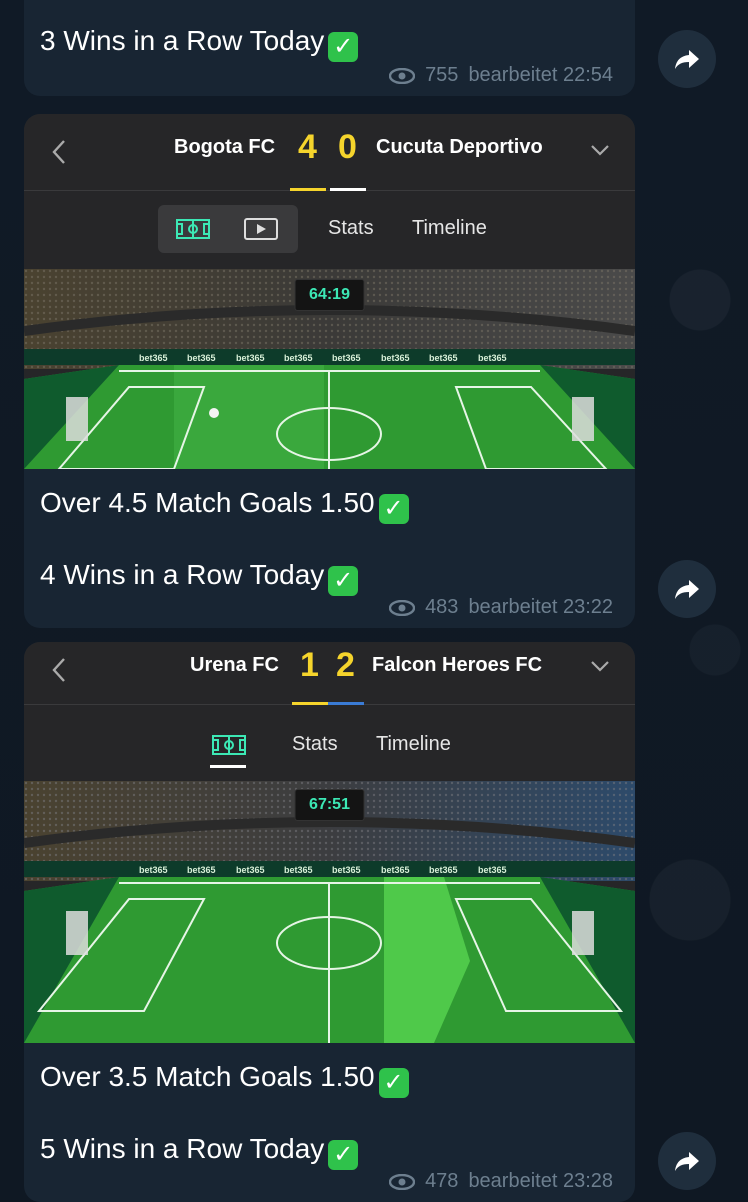 The image size is (748, 1202). Describe the element at coordinates (457, 665) in the screenshot. I see `away-team-name: Falcon Heroes FC` at that location.